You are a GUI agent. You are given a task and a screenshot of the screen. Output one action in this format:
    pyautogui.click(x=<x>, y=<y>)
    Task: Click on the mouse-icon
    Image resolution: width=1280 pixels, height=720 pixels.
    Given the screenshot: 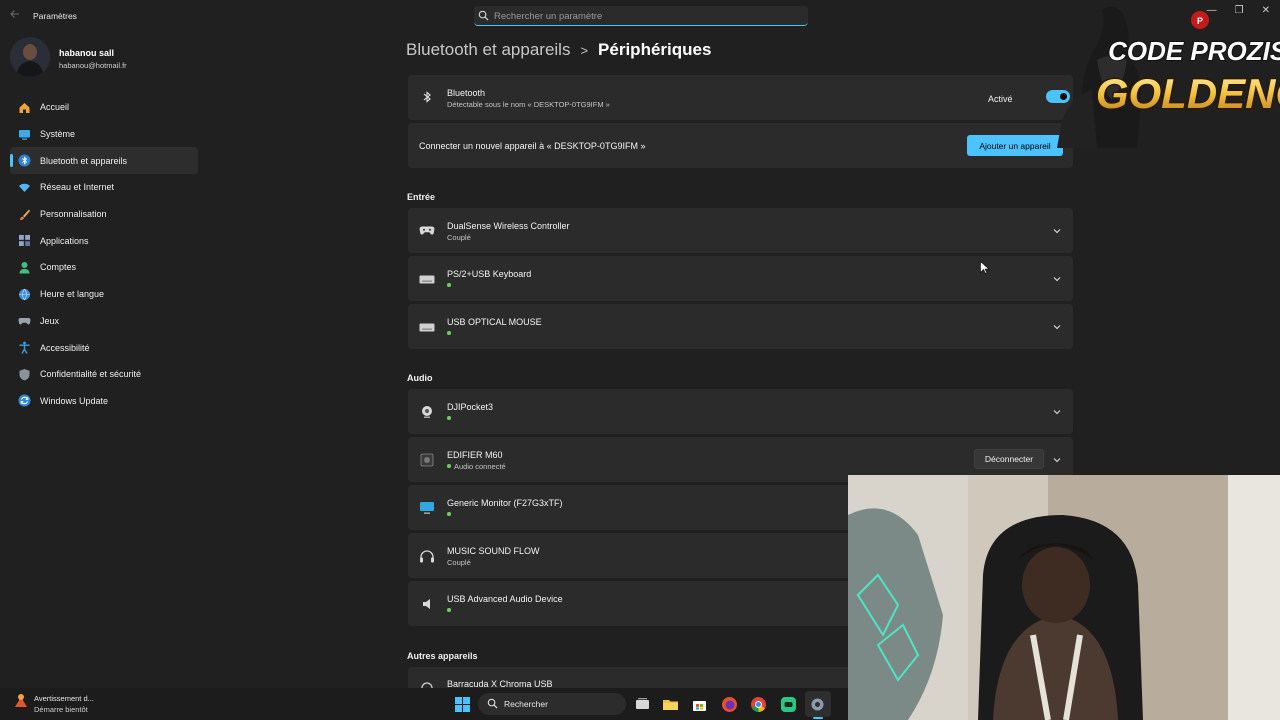 What is the action you would take?
    pyautogui.click(x=427, y=327)
    